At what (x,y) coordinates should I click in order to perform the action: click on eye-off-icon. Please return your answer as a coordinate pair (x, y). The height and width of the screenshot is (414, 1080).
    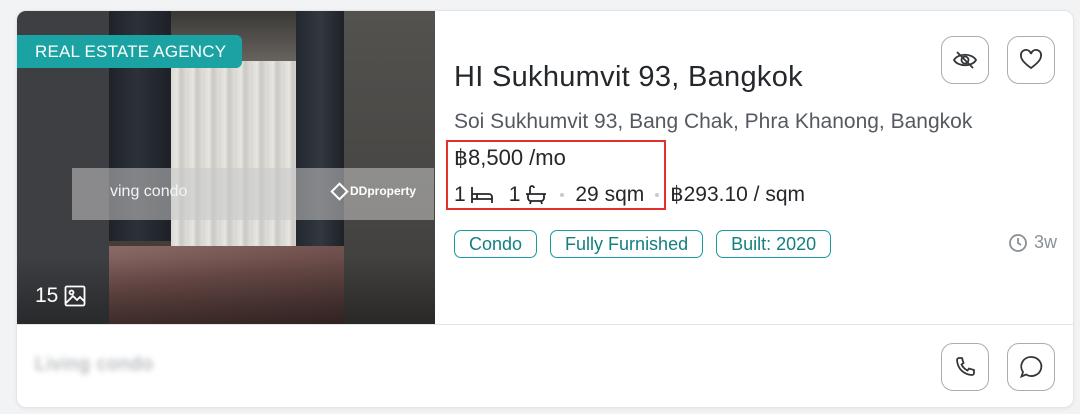
    Looking at the image, I should click on (965, 60).